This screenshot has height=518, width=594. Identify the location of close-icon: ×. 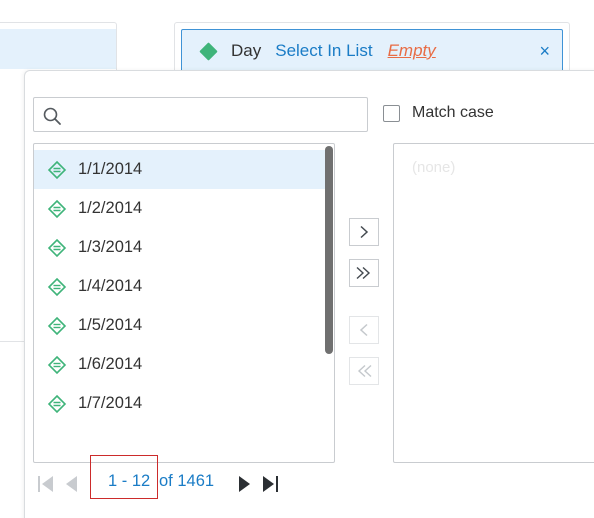
(544, 51).